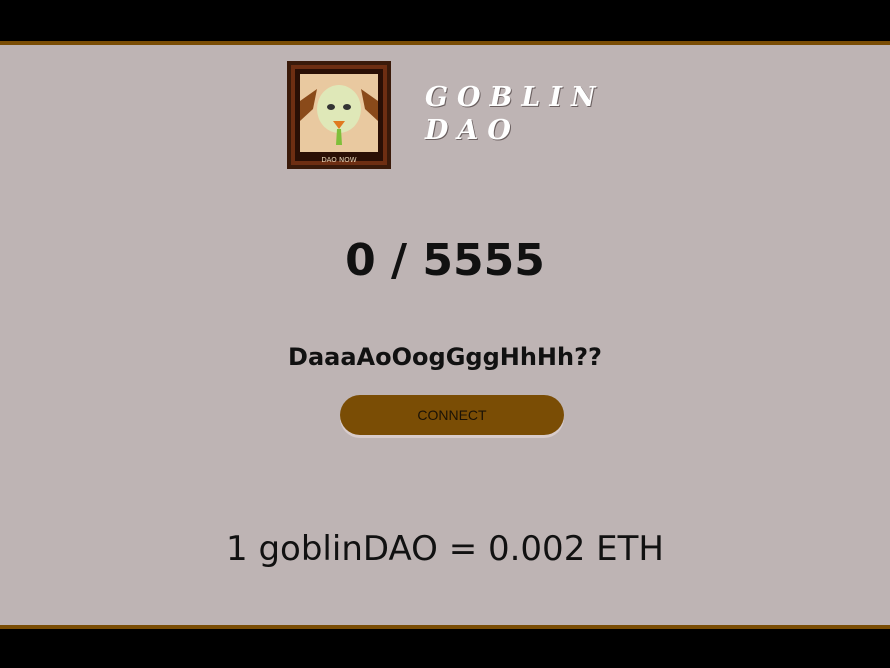 The image size is (890, 668). Describe the element at coordinates (452, 415) in the screenshot. I see `connect-button: CONNECT` at that location.